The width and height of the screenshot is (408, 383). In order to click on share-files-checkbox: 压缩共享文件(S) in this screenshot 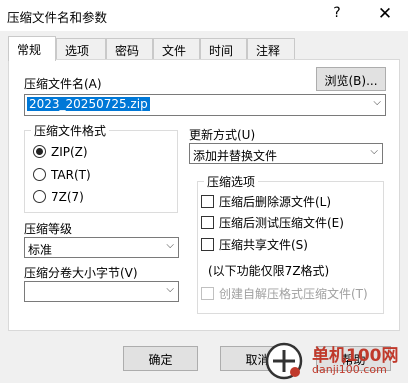, I will do `click(254, 244)`.